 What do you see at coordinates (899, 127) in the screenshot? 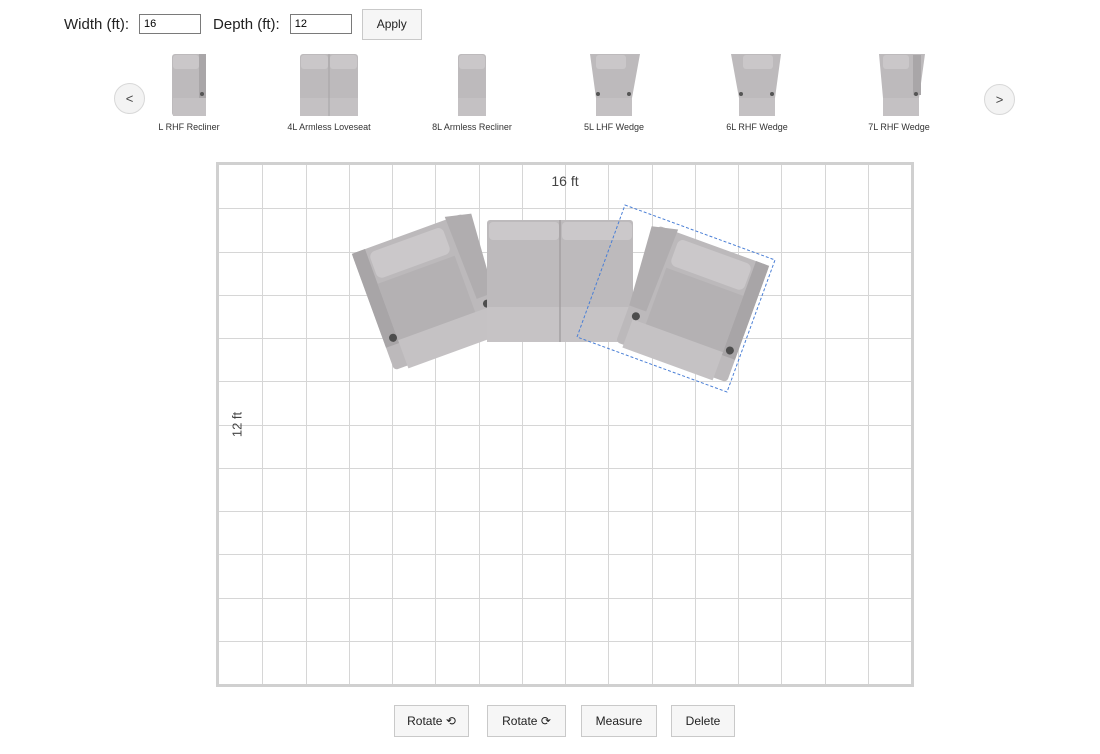
I see `palette-item-label: 7L RHF Wedge` at bounding box center [899, 127].